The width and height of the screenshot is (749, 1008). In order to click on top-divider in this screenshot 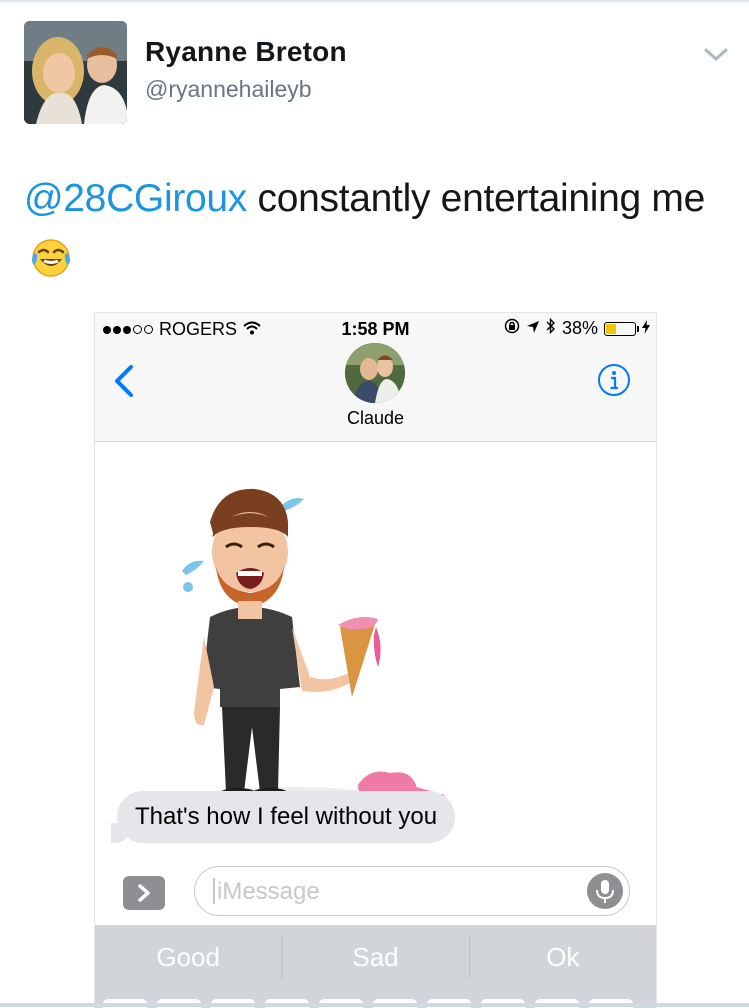, I will do `click(374, 1)`.